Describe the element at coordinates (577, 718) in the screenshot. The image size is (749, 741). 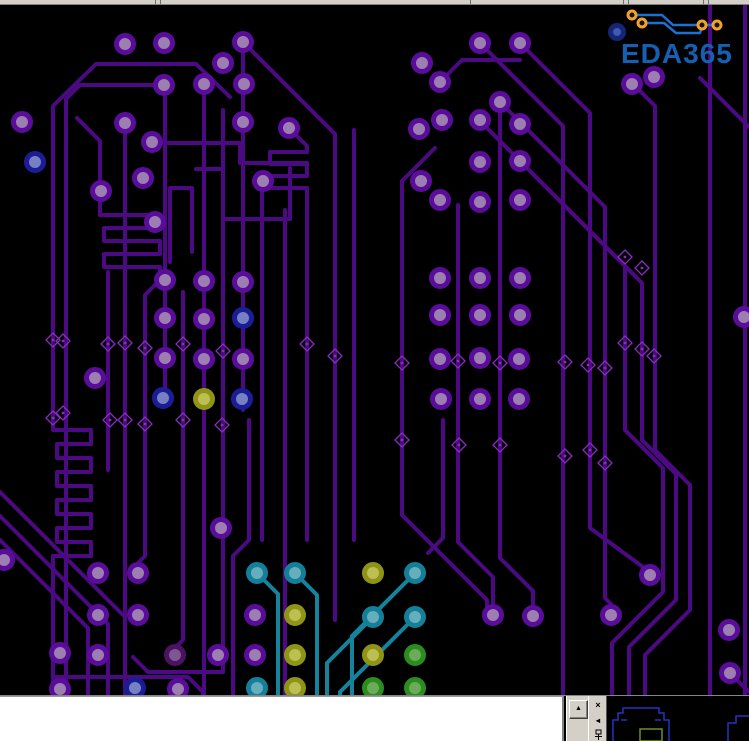
I see `vertical-scrollbar: ▲` at that location.